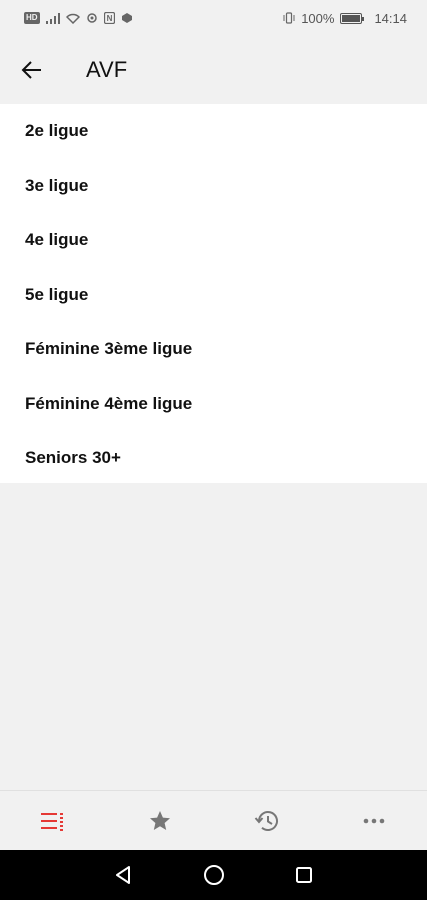 The image size is (427, 900). I want to click on nav-tab-more, so click(374, 821).